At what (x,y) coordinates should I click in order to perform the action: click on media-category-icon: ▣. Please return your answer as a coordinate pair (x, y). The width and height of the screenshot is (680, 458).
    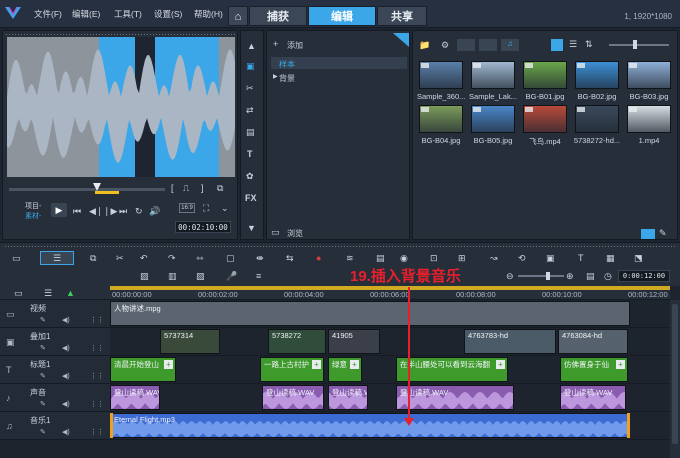
    Looking at the image, I should click on (250, 66).